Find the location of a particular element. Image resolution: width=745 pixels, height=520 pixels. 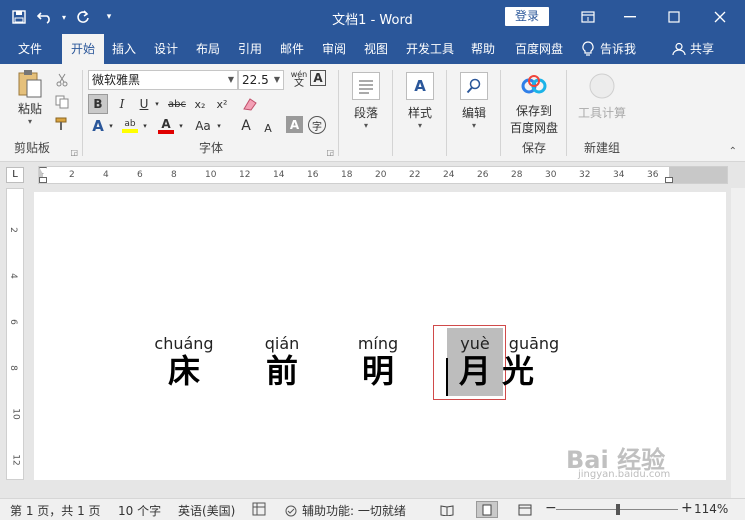

enclose-characters-button: 字 is located at coordinates (317, 125).